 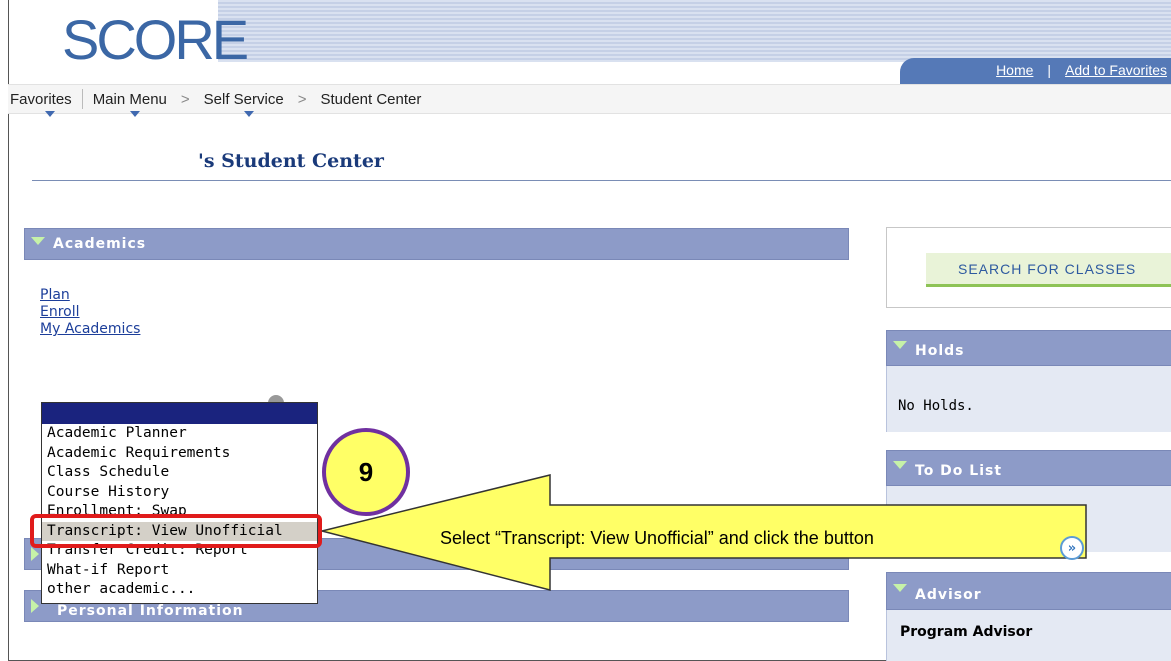 What do you see at coordinates (366, 472) in the screenshot?
I see `step-number-badge: 9` at bounding box center [366, 472].